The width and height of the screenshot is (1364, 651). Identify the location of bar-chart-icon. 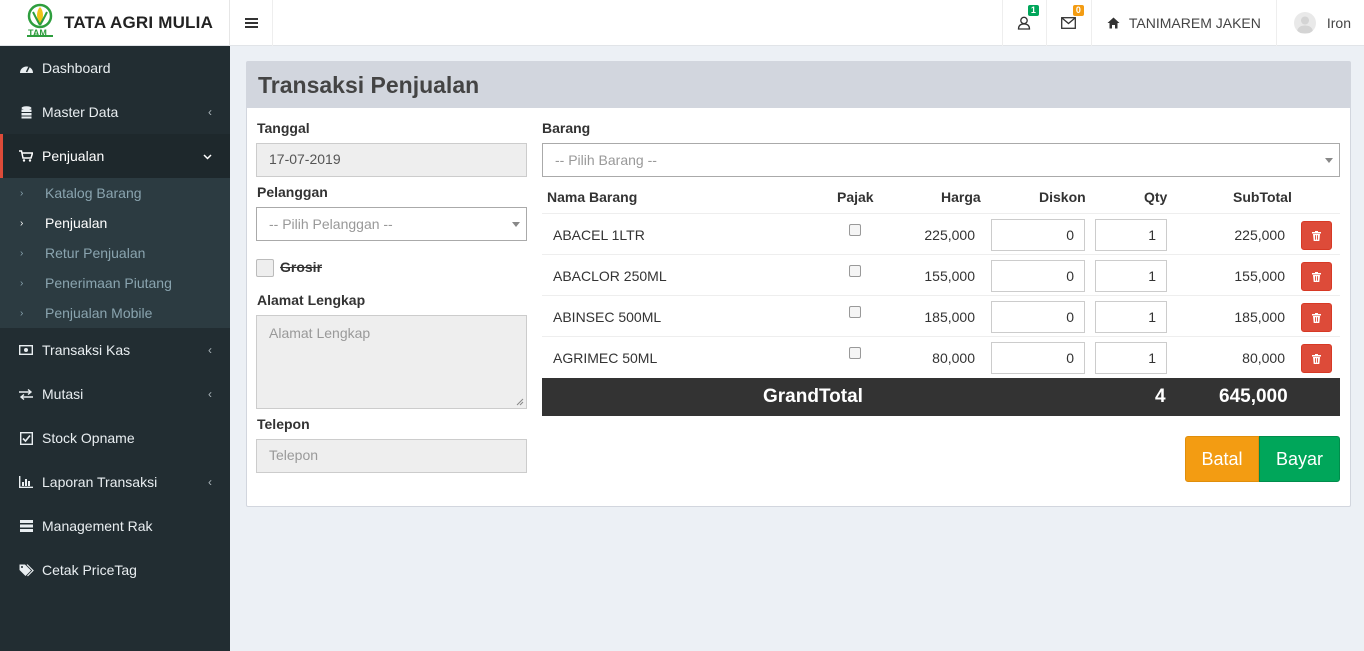
(26, 482).